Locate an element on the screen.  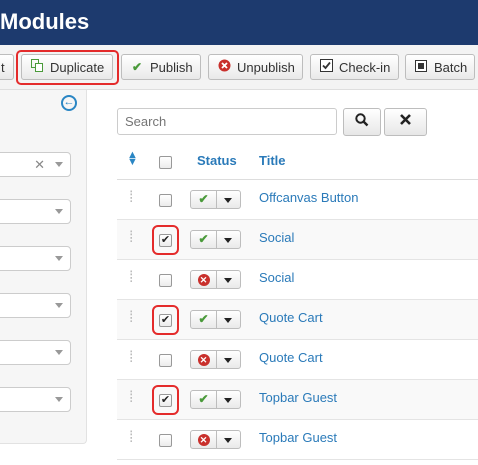
unpublish-button: Unpublish is located at coordinates (255, 67).